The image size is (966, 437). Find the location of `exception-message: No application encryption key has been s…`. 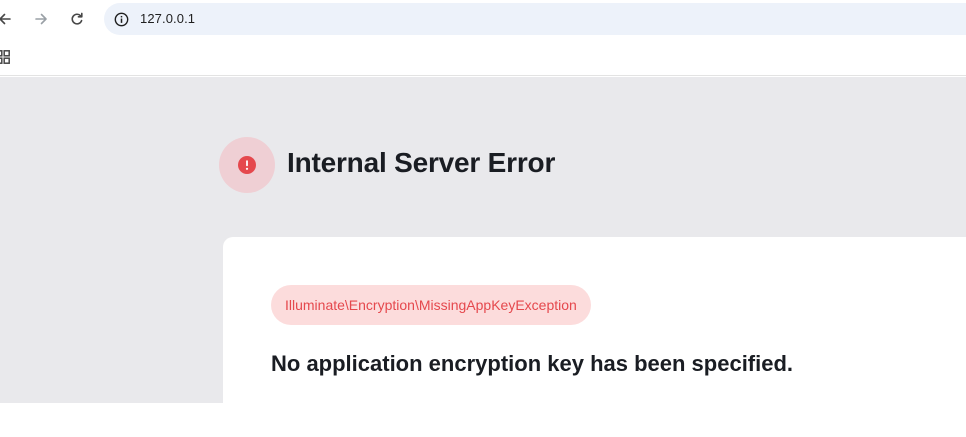

exception-message: No application encryption key has been s… is located at coordinates (532, 363).